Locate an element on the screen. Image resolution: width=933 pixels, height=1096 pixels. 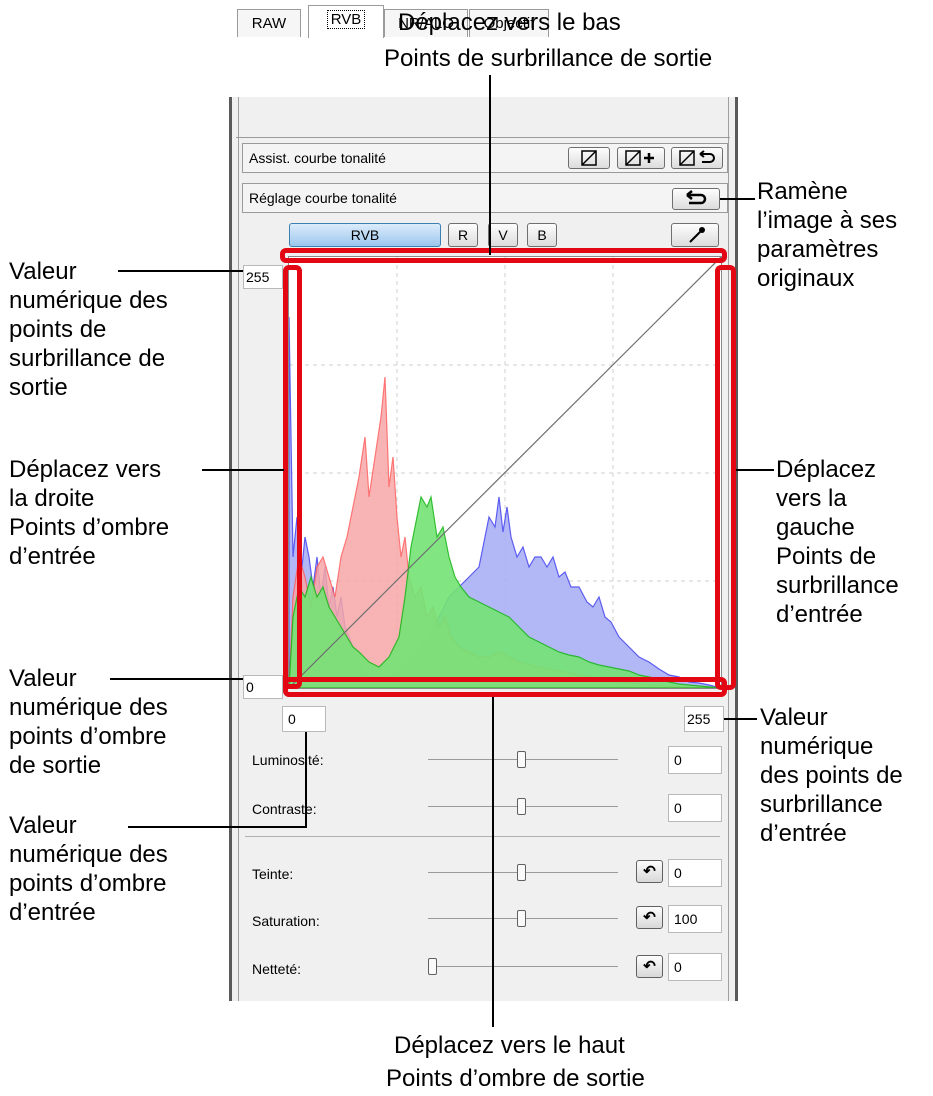
slider-saturation-label: Saturation: is located at coordinates (286, 921).